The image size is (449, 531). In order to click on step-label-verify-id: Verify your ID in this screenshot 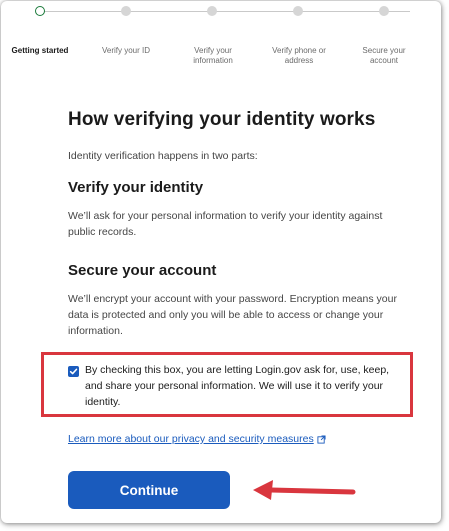, I will do `click(125, 50)`.